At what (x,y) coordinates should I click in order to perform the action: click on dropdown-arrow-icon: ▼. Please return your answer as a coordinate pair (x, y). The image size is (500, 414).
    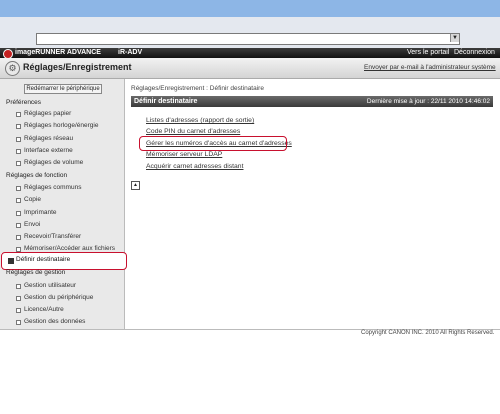
    Looking at the image, I should click on (454, 38).